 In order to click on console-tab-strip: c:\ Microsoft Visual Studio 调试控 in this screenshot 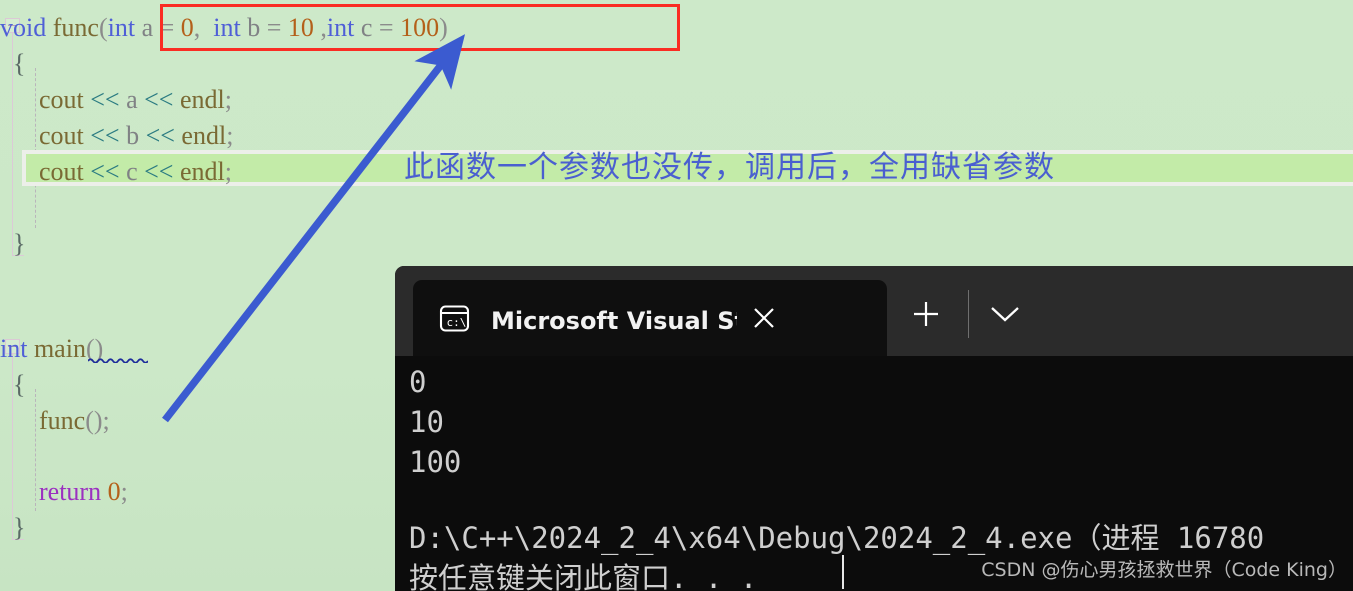, I will do `click(874, 311)`.